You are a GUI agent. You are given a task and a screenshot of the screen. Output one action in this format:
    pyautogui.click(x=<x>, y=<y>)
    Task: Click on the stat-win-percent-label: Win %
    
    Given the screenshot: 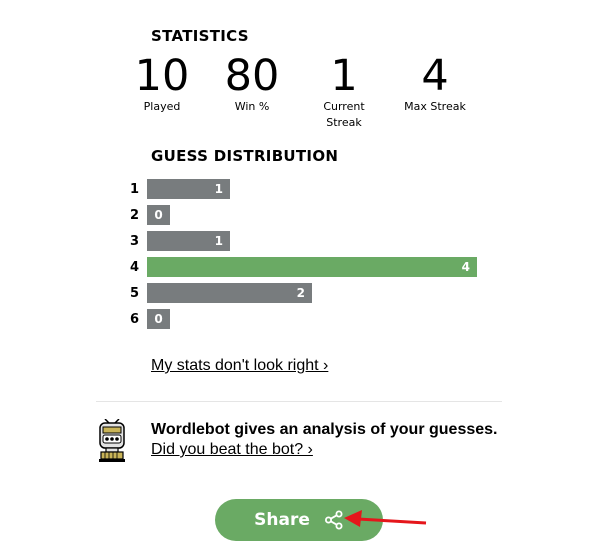 What is the action you would take?
    pyautogui.click(x=252, y=106)
    